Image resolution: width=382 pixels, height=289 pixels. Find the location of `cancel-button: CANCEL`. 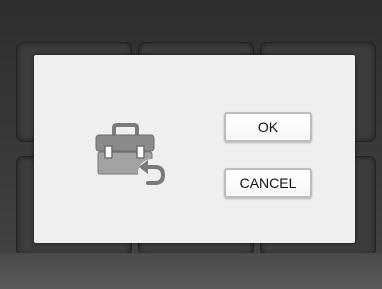

cancel-button: CANCEL is located at coordinates (268, 183).